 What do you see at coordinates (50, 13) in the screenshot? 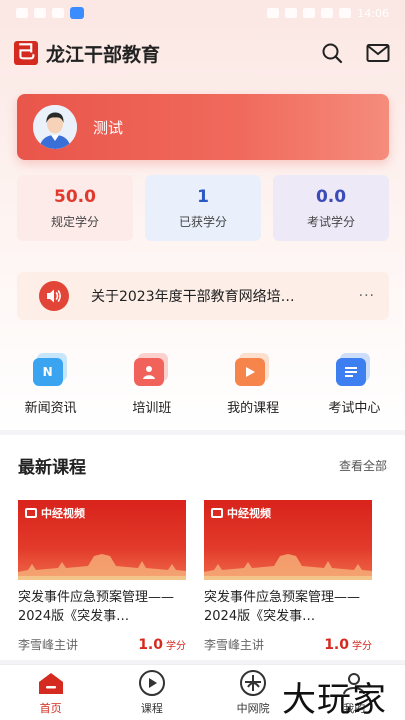
I see `status-left` at bounding box center [50, 13].